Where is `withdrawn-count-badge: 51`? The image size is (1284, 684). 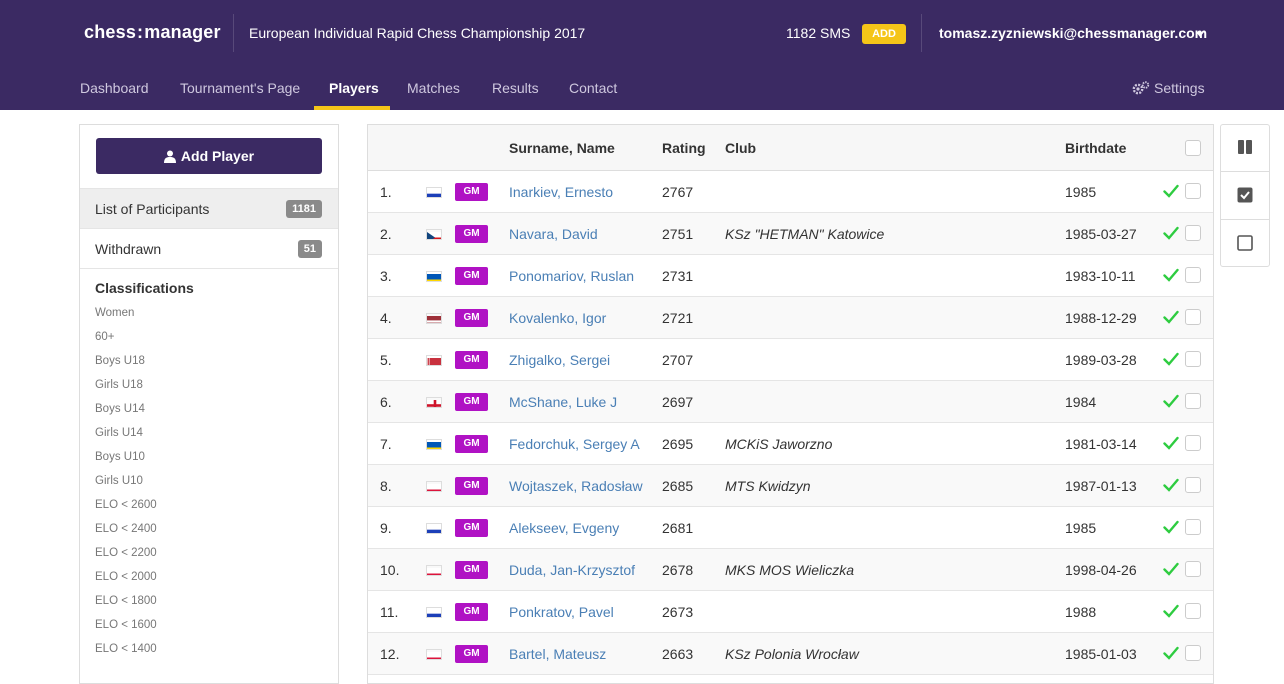 withdrawn-count-badge: 51 is located at coordinates (309, 249).